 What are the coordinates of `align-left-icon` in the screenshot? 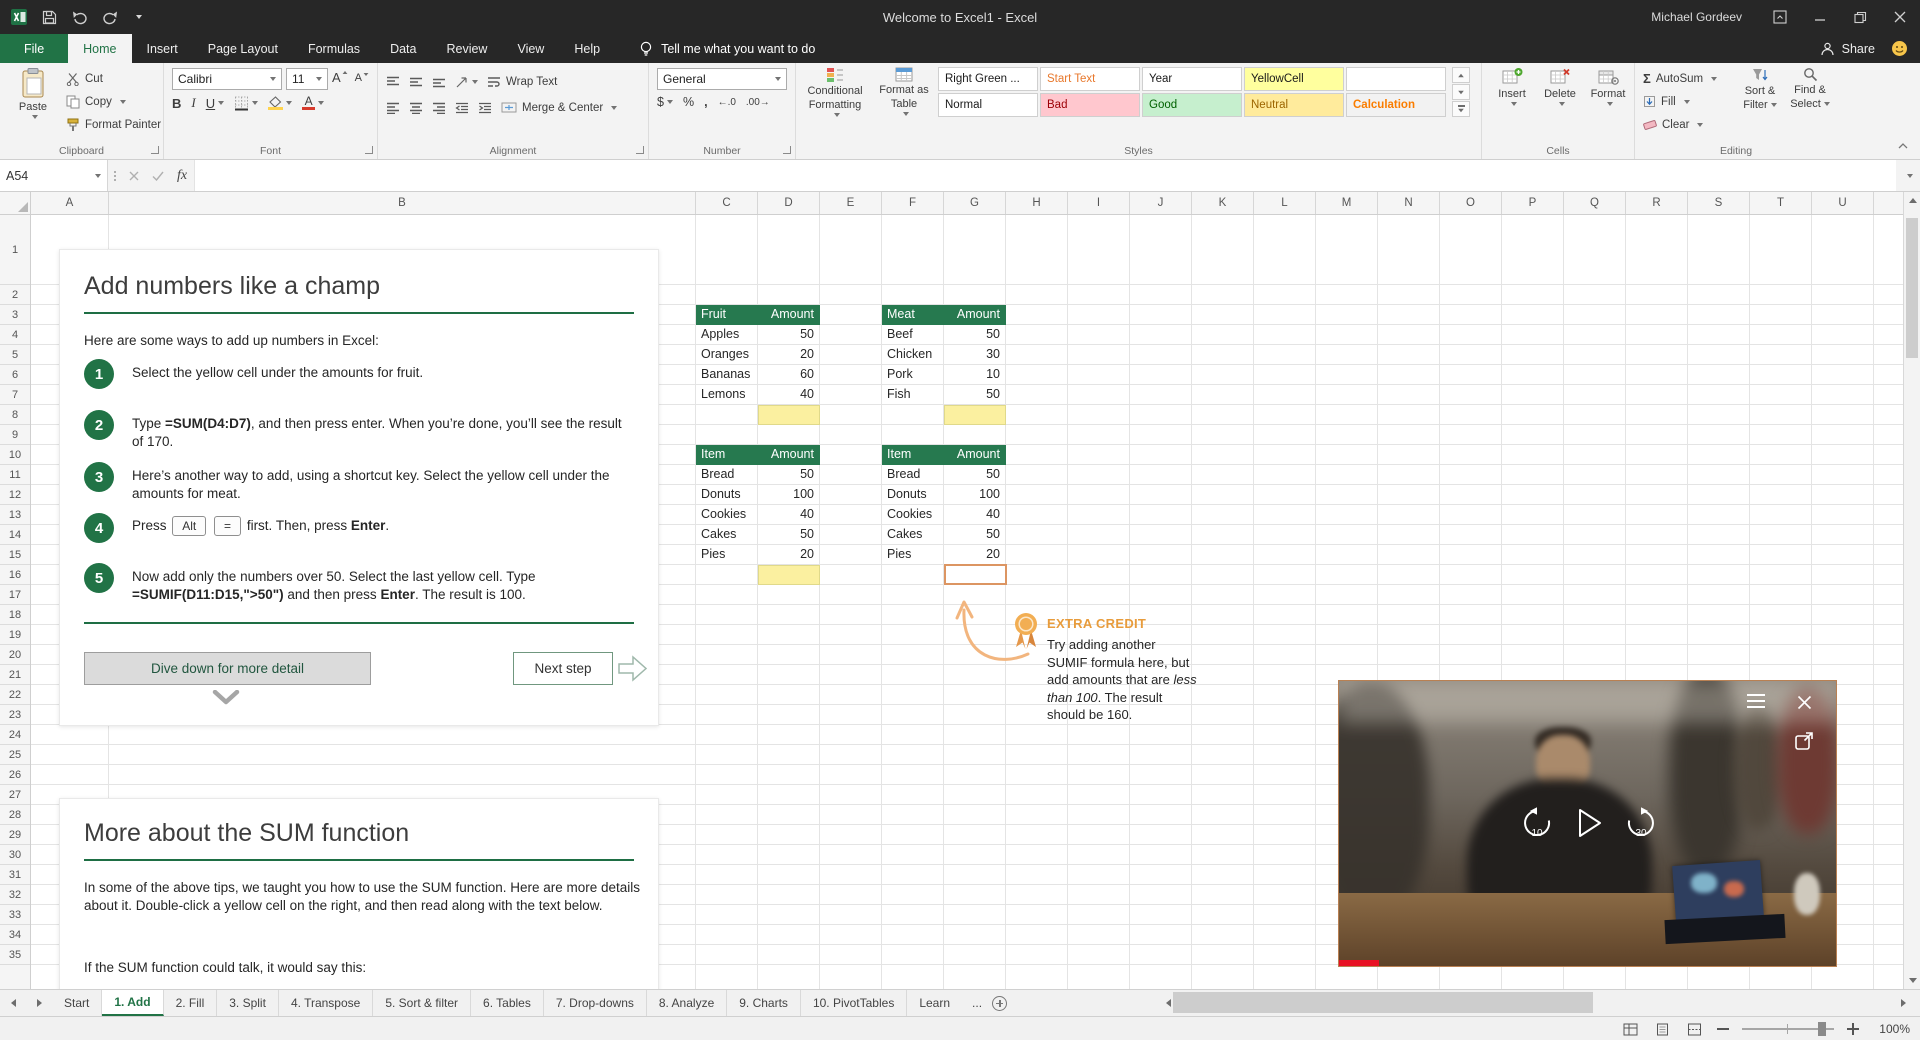 It's located at (393, 108).